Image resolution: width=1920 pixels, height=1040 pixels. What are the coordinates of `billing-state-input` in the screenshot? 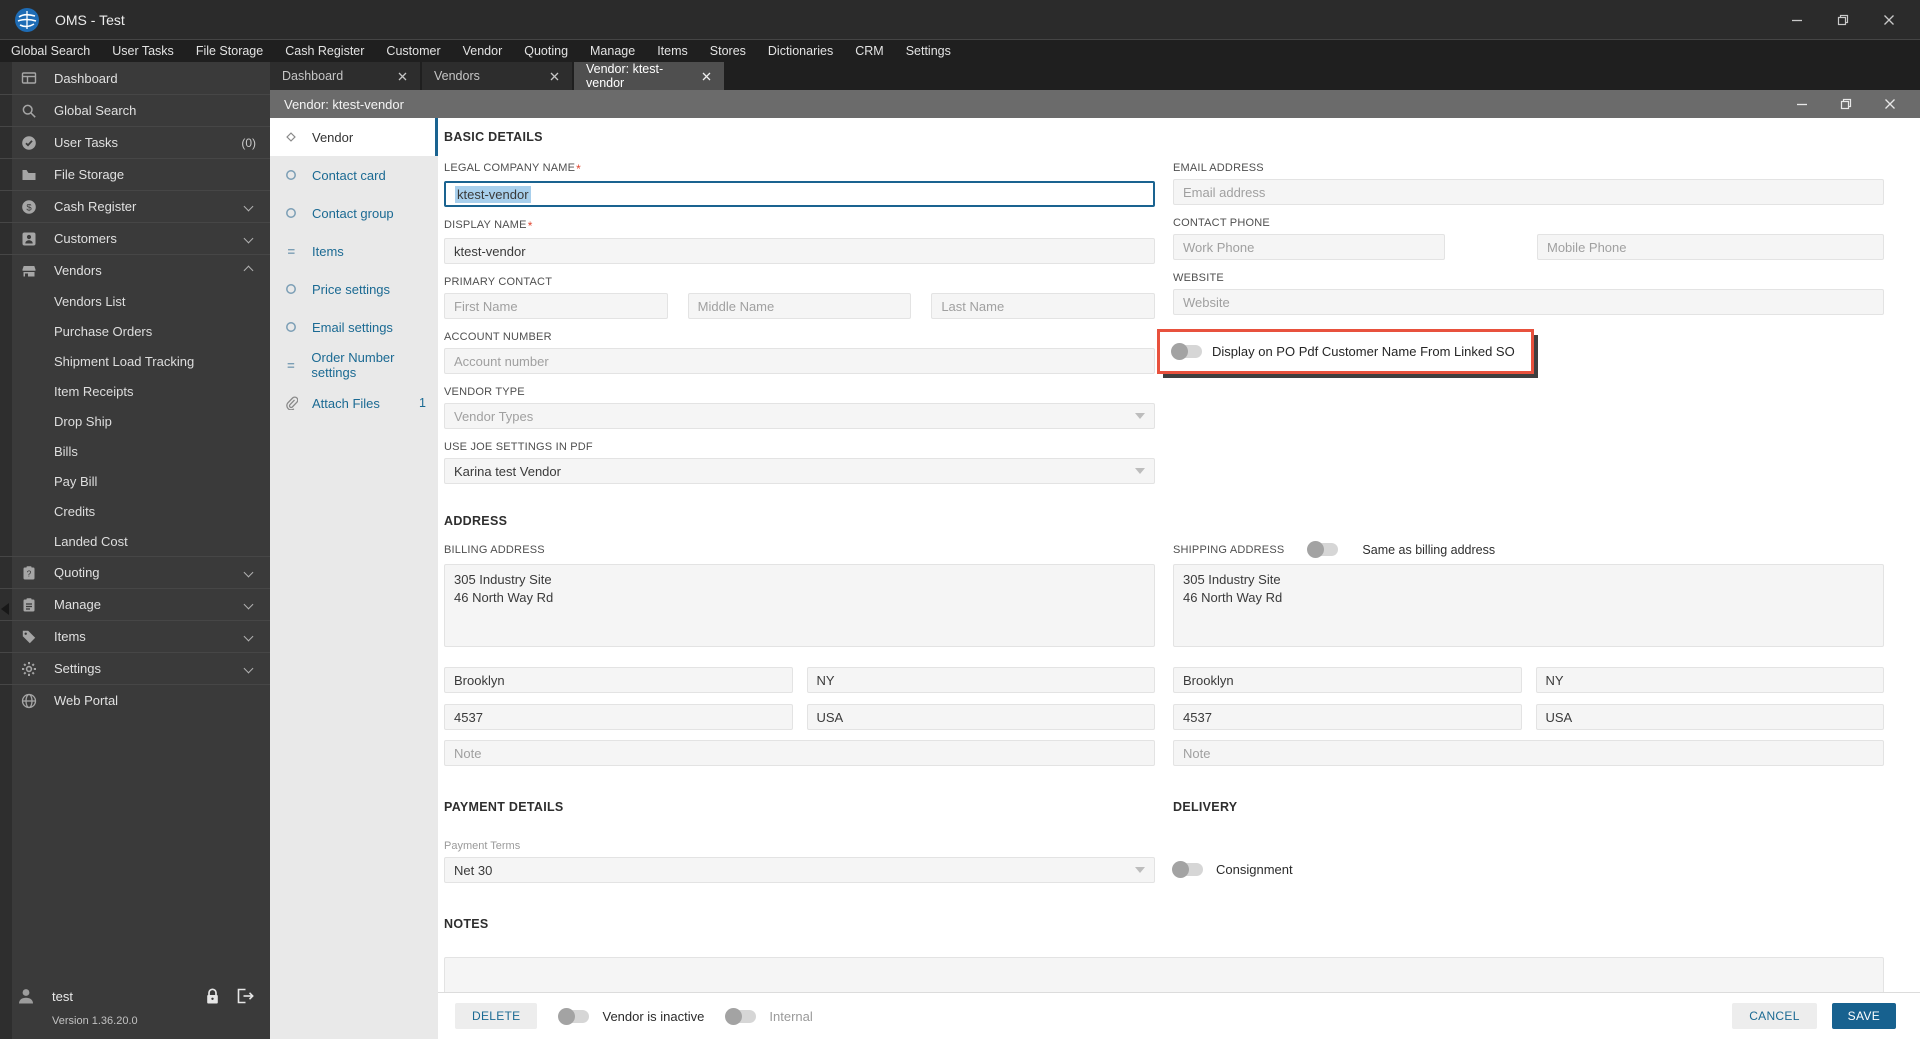 It's located at (980, 680).